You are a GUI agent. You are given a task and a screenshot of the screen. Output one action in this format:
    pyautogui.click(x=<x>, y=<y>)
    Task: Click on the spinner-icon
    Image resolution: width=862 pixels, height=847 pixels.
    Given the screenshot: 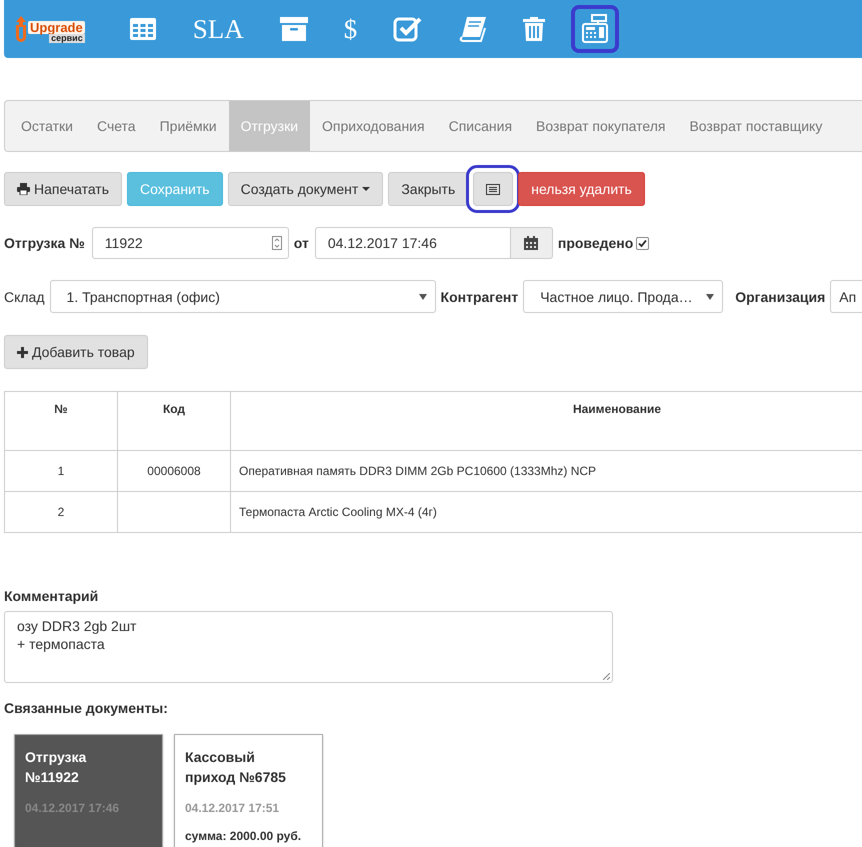 What is the action you would take?
    pyautogui.click(x=277, y=243)
    